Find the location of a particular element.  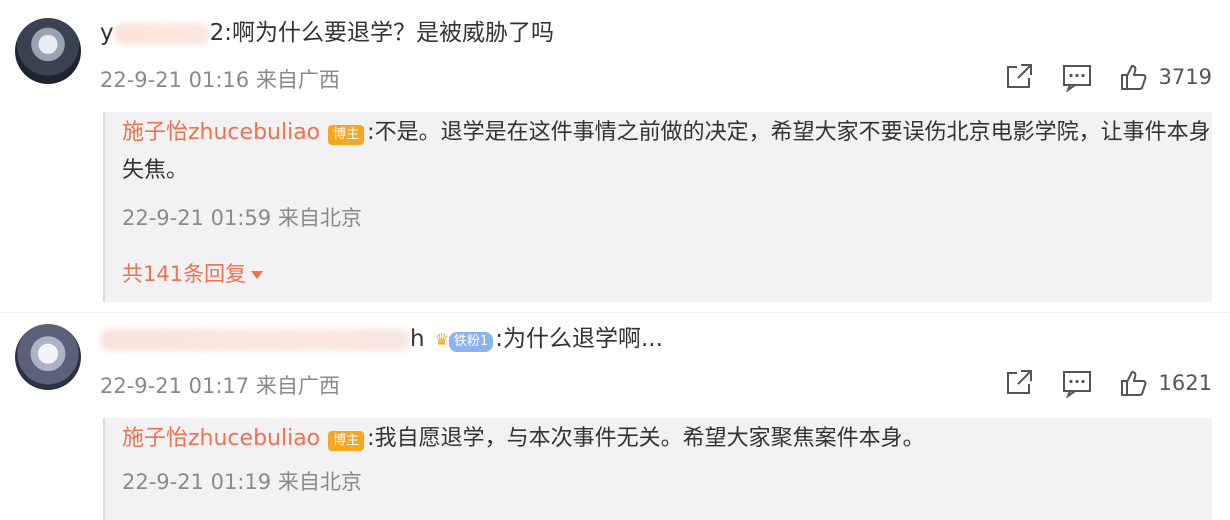

username: y2 is located at coordinates (162, 33).